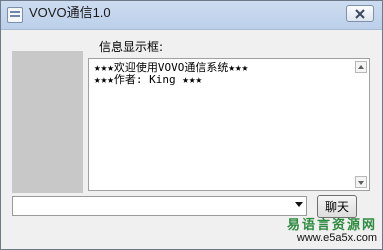 Image resolution: width=383 pixels, height=250 pixels. I want to click on title-bar: VOVO通信1.0, so click(191, 15).